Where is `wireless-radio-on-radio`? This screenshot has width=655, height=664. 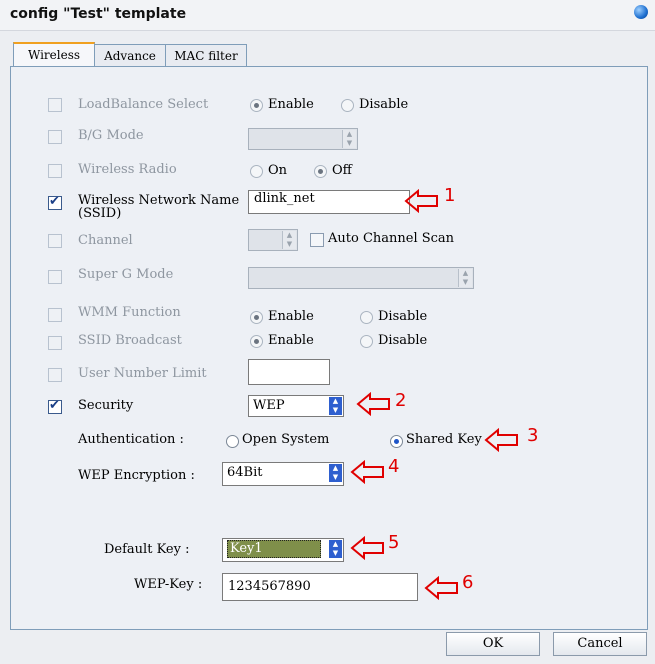
wireless-radio-on-radio is located at coordinates (256, 171).